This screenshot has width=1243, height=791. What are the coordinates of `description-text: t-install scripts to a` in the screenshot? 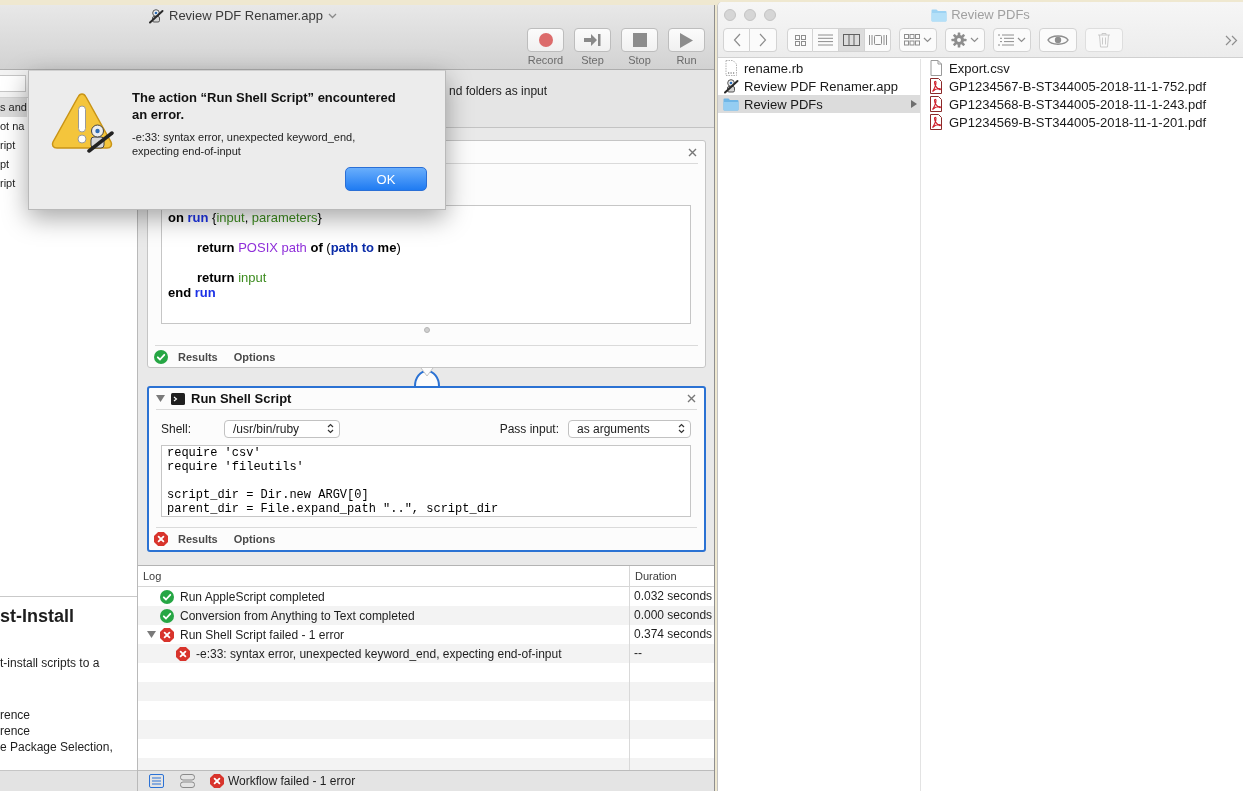 It's located at (50, 663).